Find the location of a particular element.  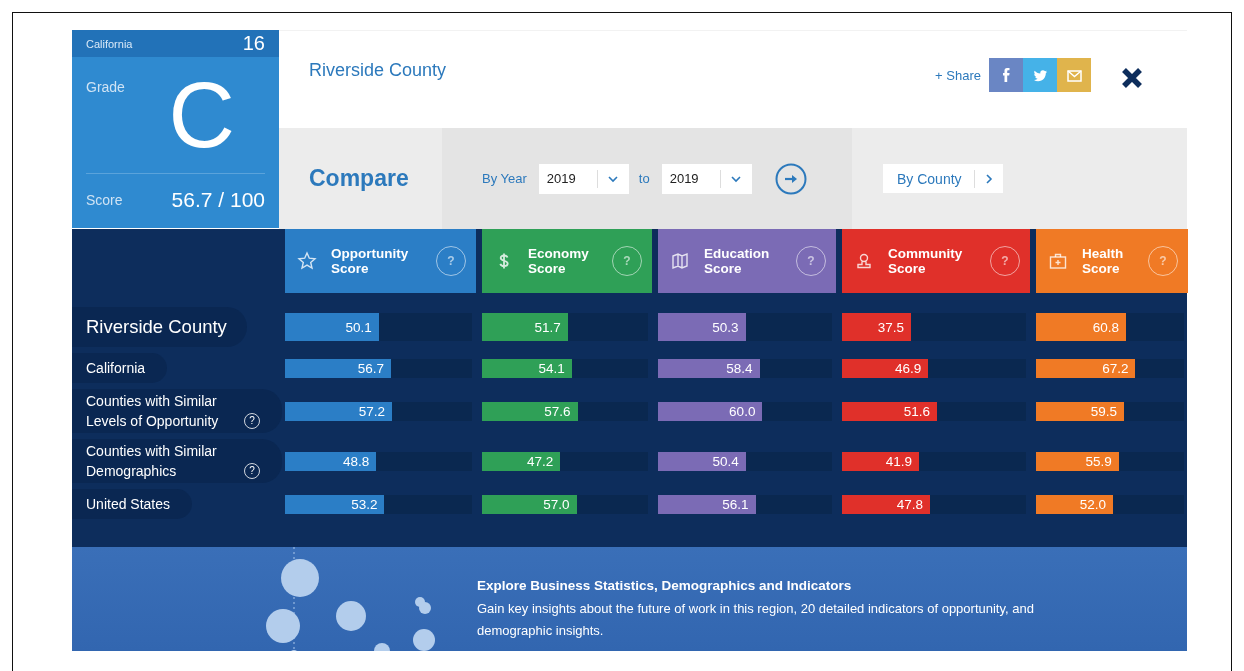

facebook-share-button is located at coordinates (1006, 75).